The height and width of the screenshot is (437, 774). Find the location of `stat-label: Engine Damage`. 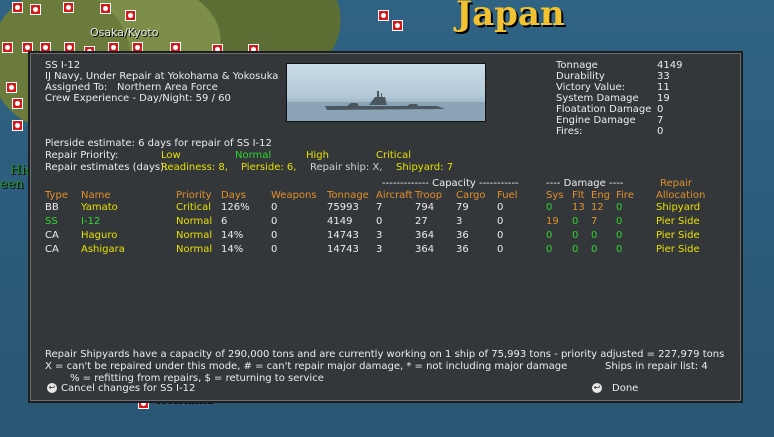

stat-label: Engine Damage is located at coordinates (596, 120).